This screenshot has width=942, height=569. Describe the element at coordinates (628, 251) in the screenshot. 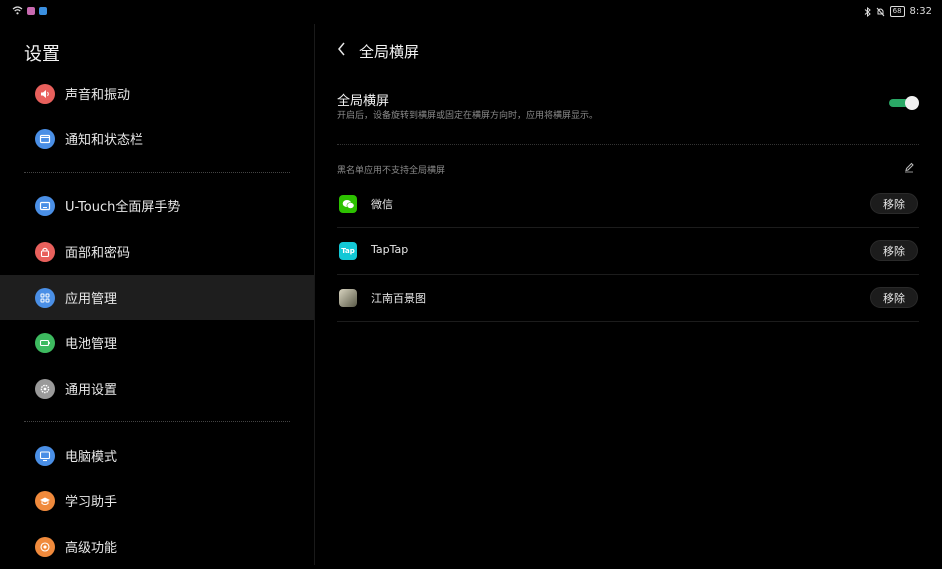

I see `blacklist-app-row: Tap TapTap 移除` at that location.